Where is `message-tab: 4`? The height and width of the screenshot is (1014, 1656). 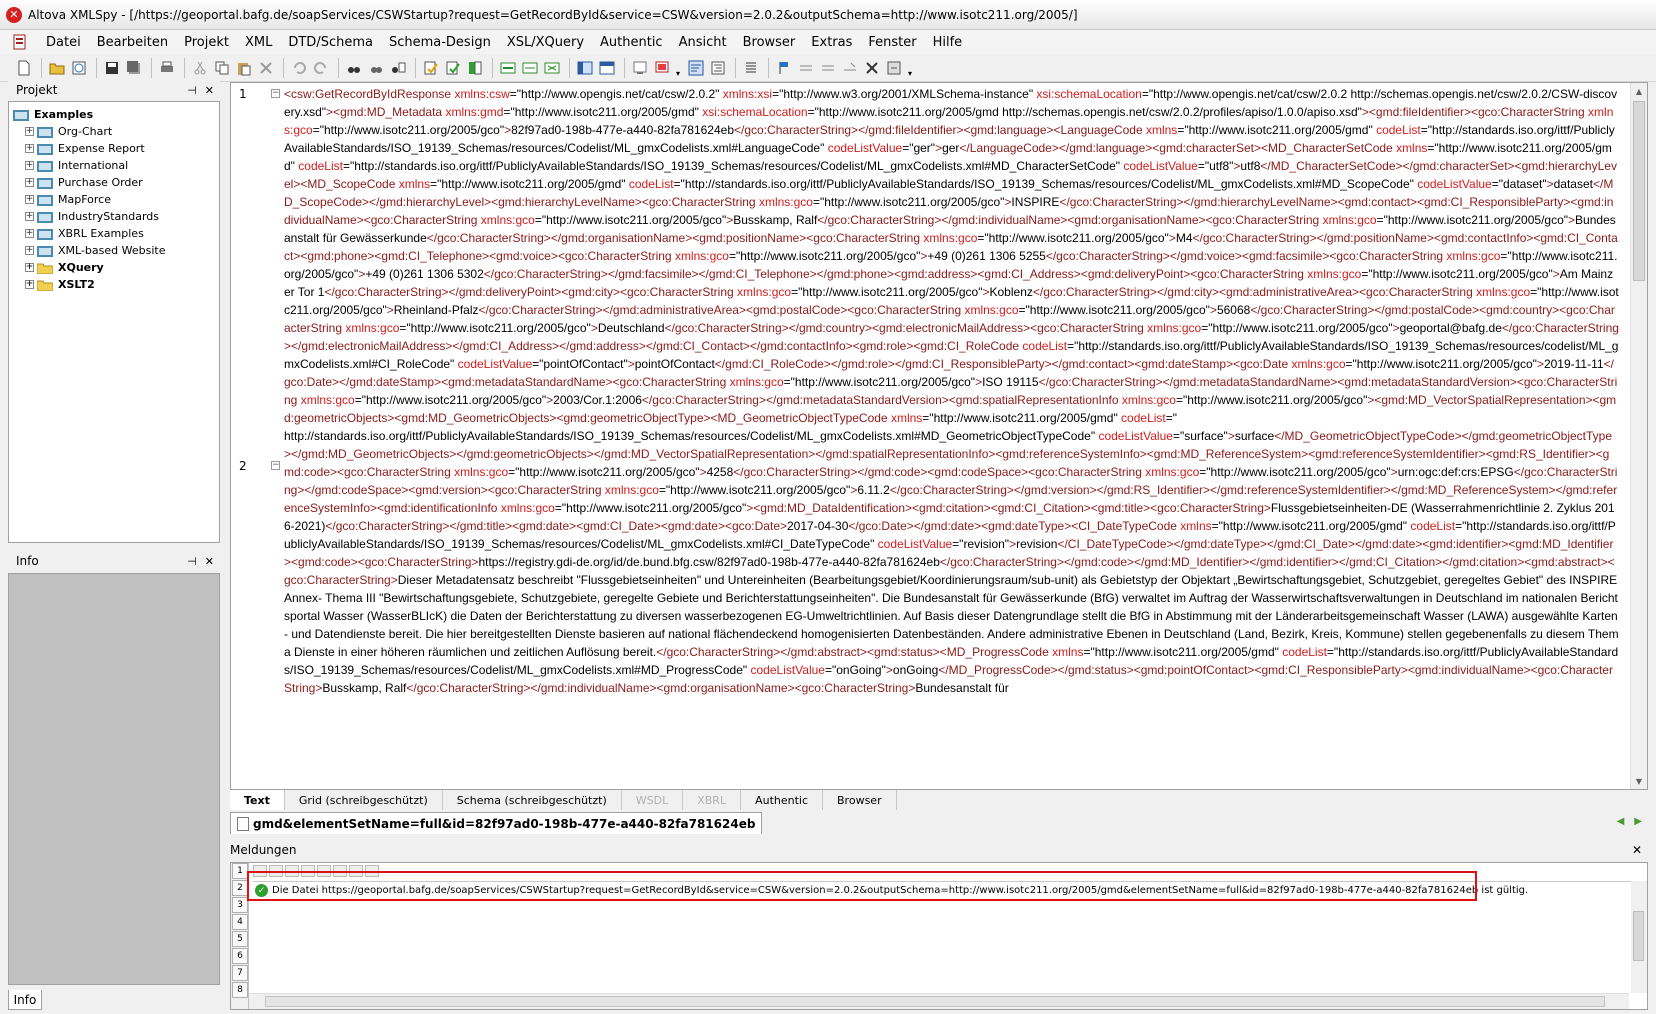 message-tab: 4 is located at coordinates (240, 922).